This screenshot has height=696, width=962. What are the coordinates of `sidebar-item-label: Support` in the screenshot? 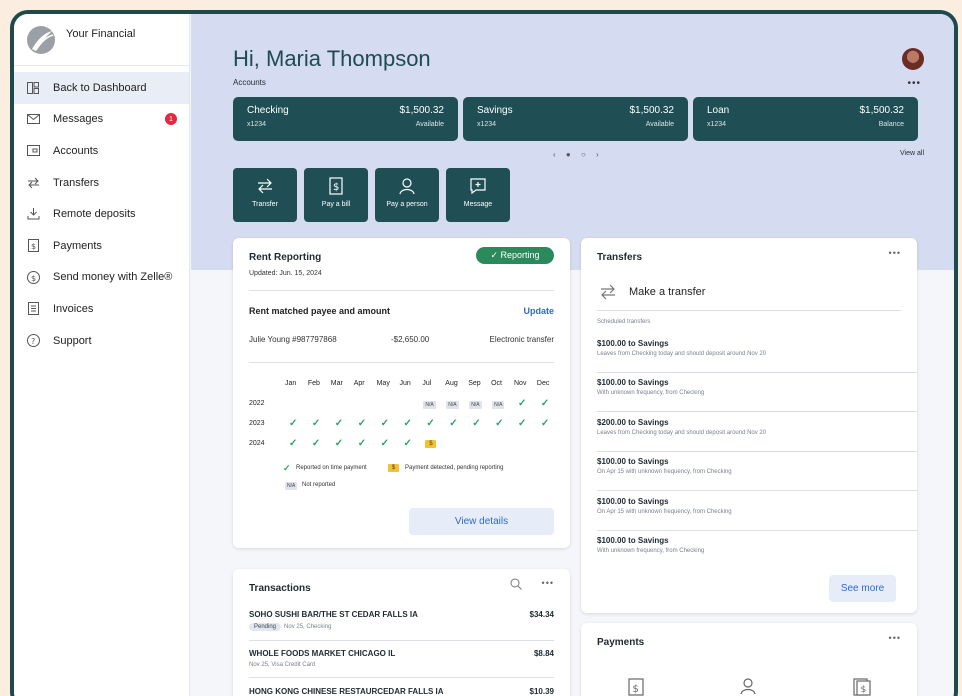 It's located at (72, 340).